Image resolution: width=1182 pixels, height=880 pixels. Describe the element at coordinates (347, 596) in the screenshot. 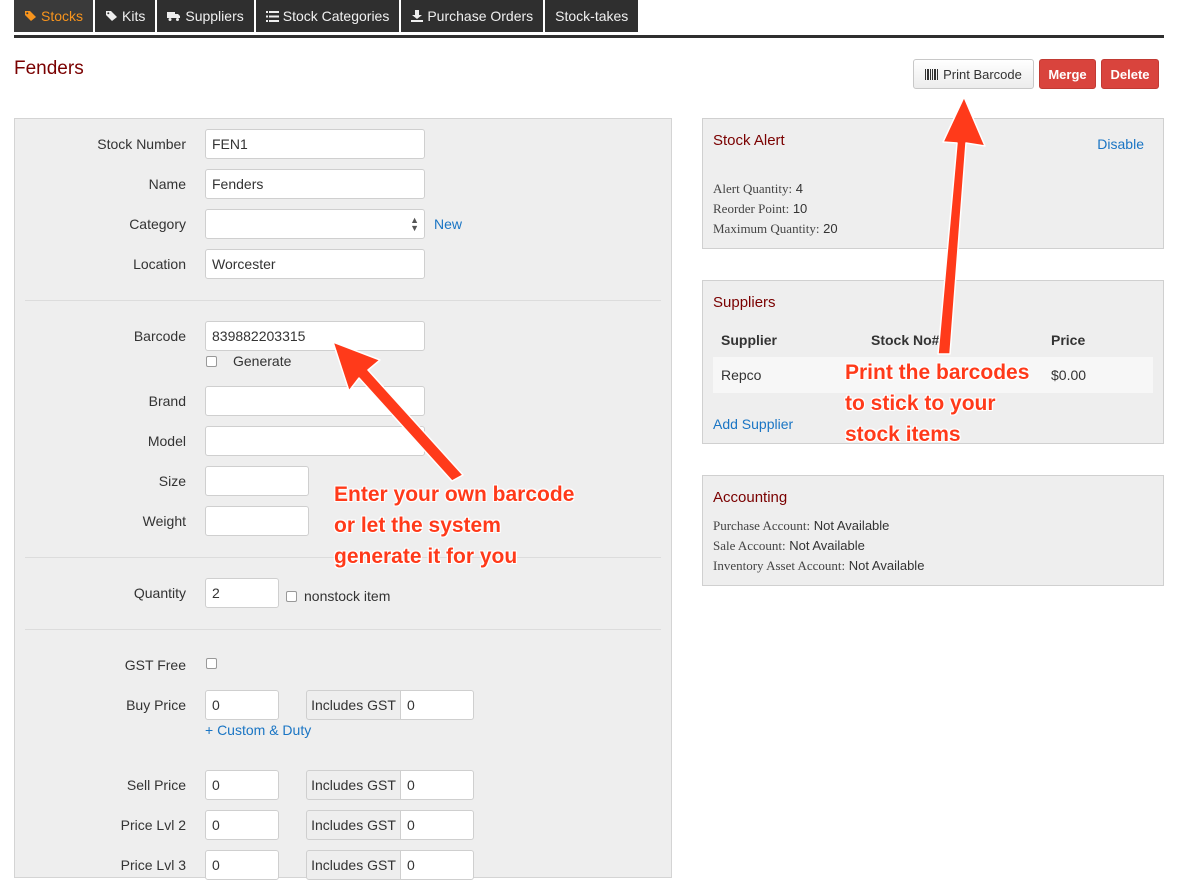

I see `nonstock-label: nonstock item` at that location.